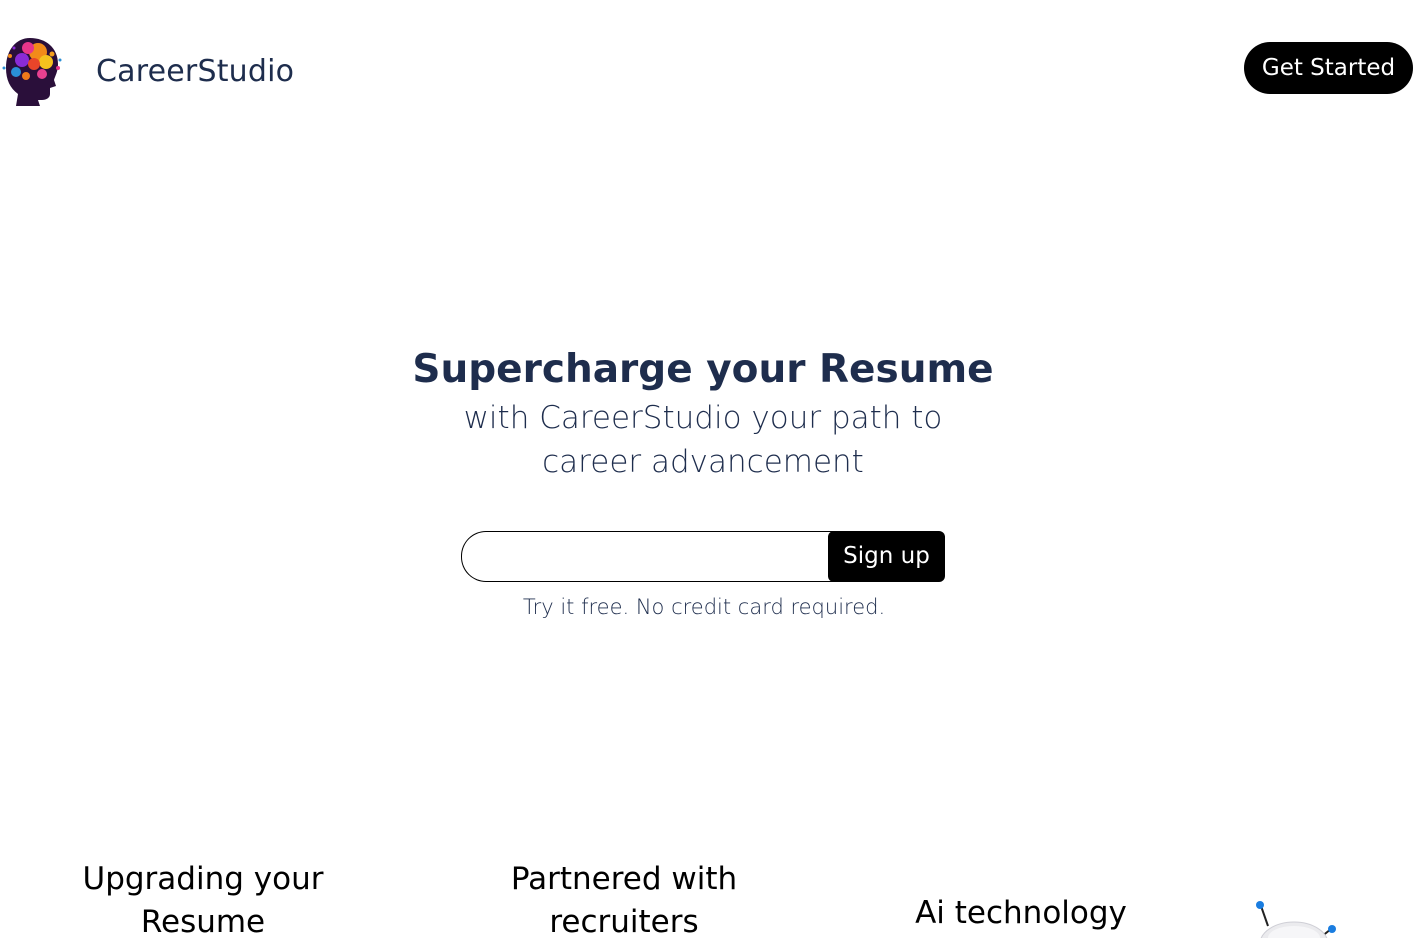 This screenshot has height=938, width=1426. What do you see at coordinates (195, 72) in the screenshot?
I see `brand-name: CareerStudio` at bounding box center [195, 72].